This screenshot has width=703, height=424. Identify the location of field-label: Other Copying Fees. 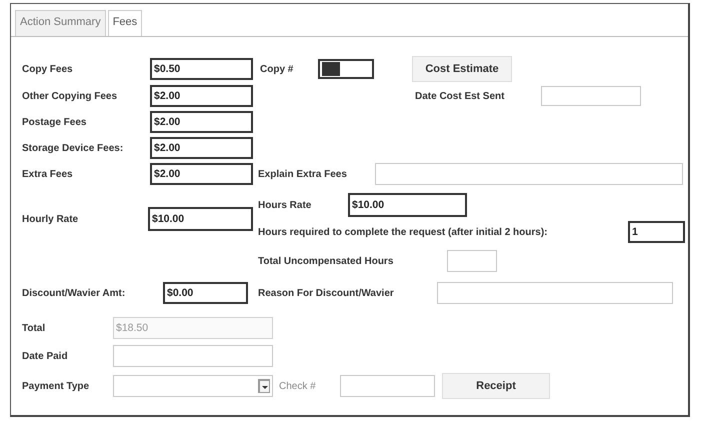
(70, 96).